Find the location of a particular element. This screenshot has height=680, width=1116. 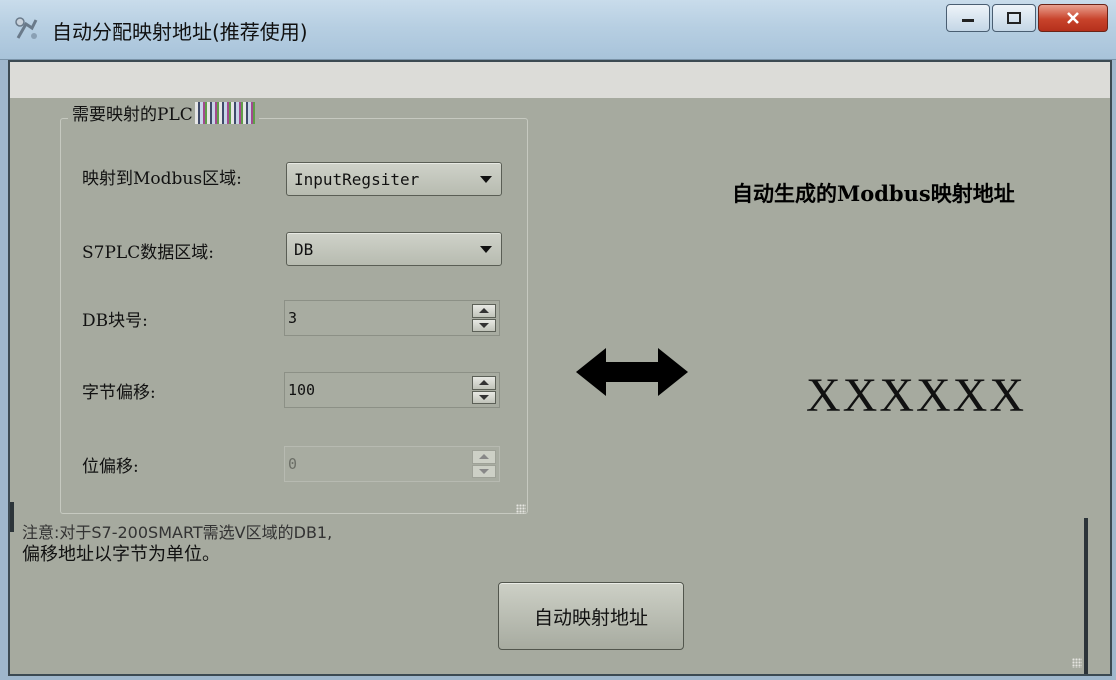

bit-offset-spinner: 0 is located at coordinates (392, 464).